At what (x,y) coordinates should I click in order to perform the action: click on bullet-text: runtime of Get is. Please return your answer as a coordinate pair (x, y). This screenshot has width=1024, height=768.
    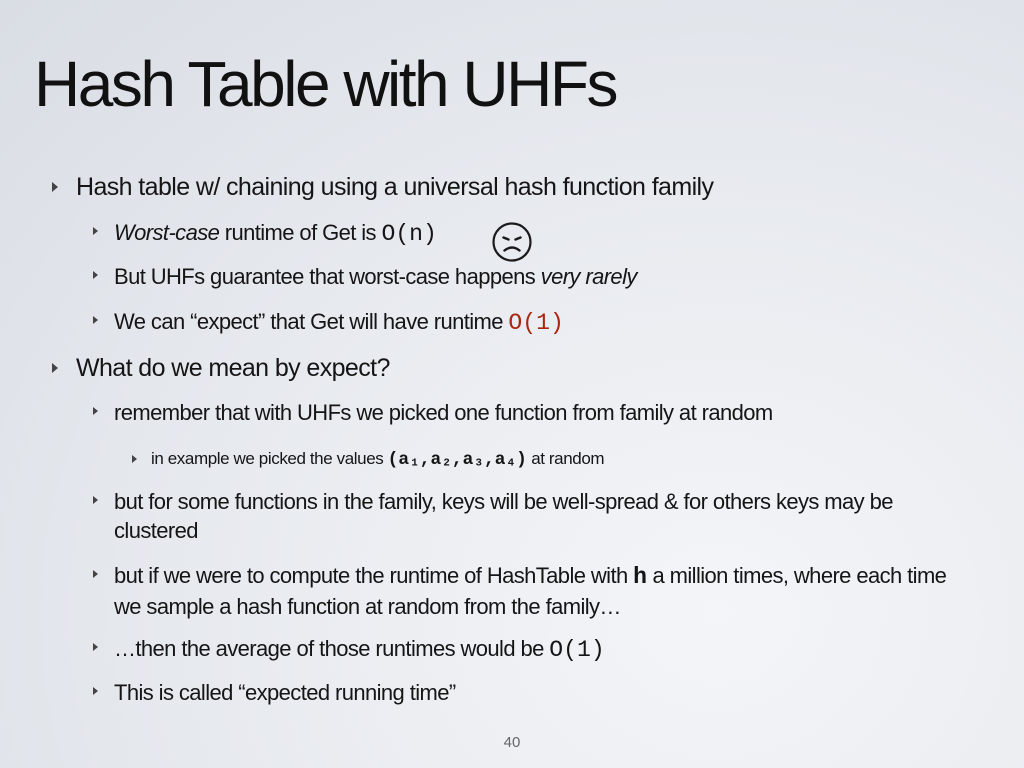
    Looking at the image, I should click on (300, 232).